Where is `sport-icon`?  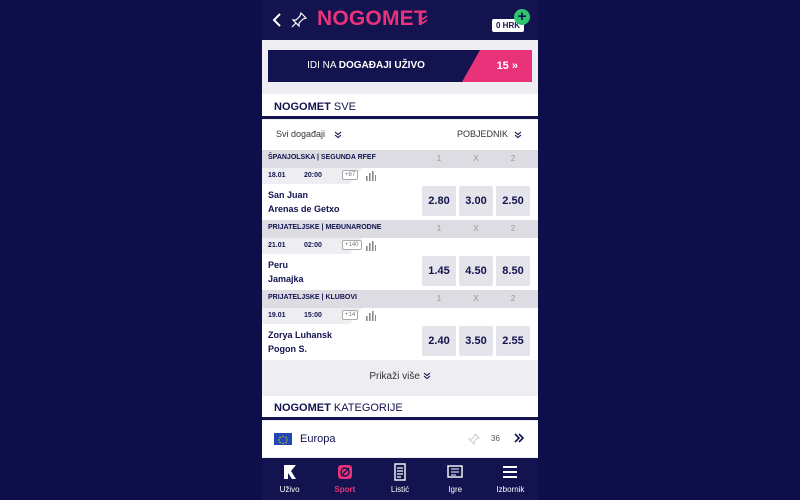
sport-icon is located at coordinates (344, 472).